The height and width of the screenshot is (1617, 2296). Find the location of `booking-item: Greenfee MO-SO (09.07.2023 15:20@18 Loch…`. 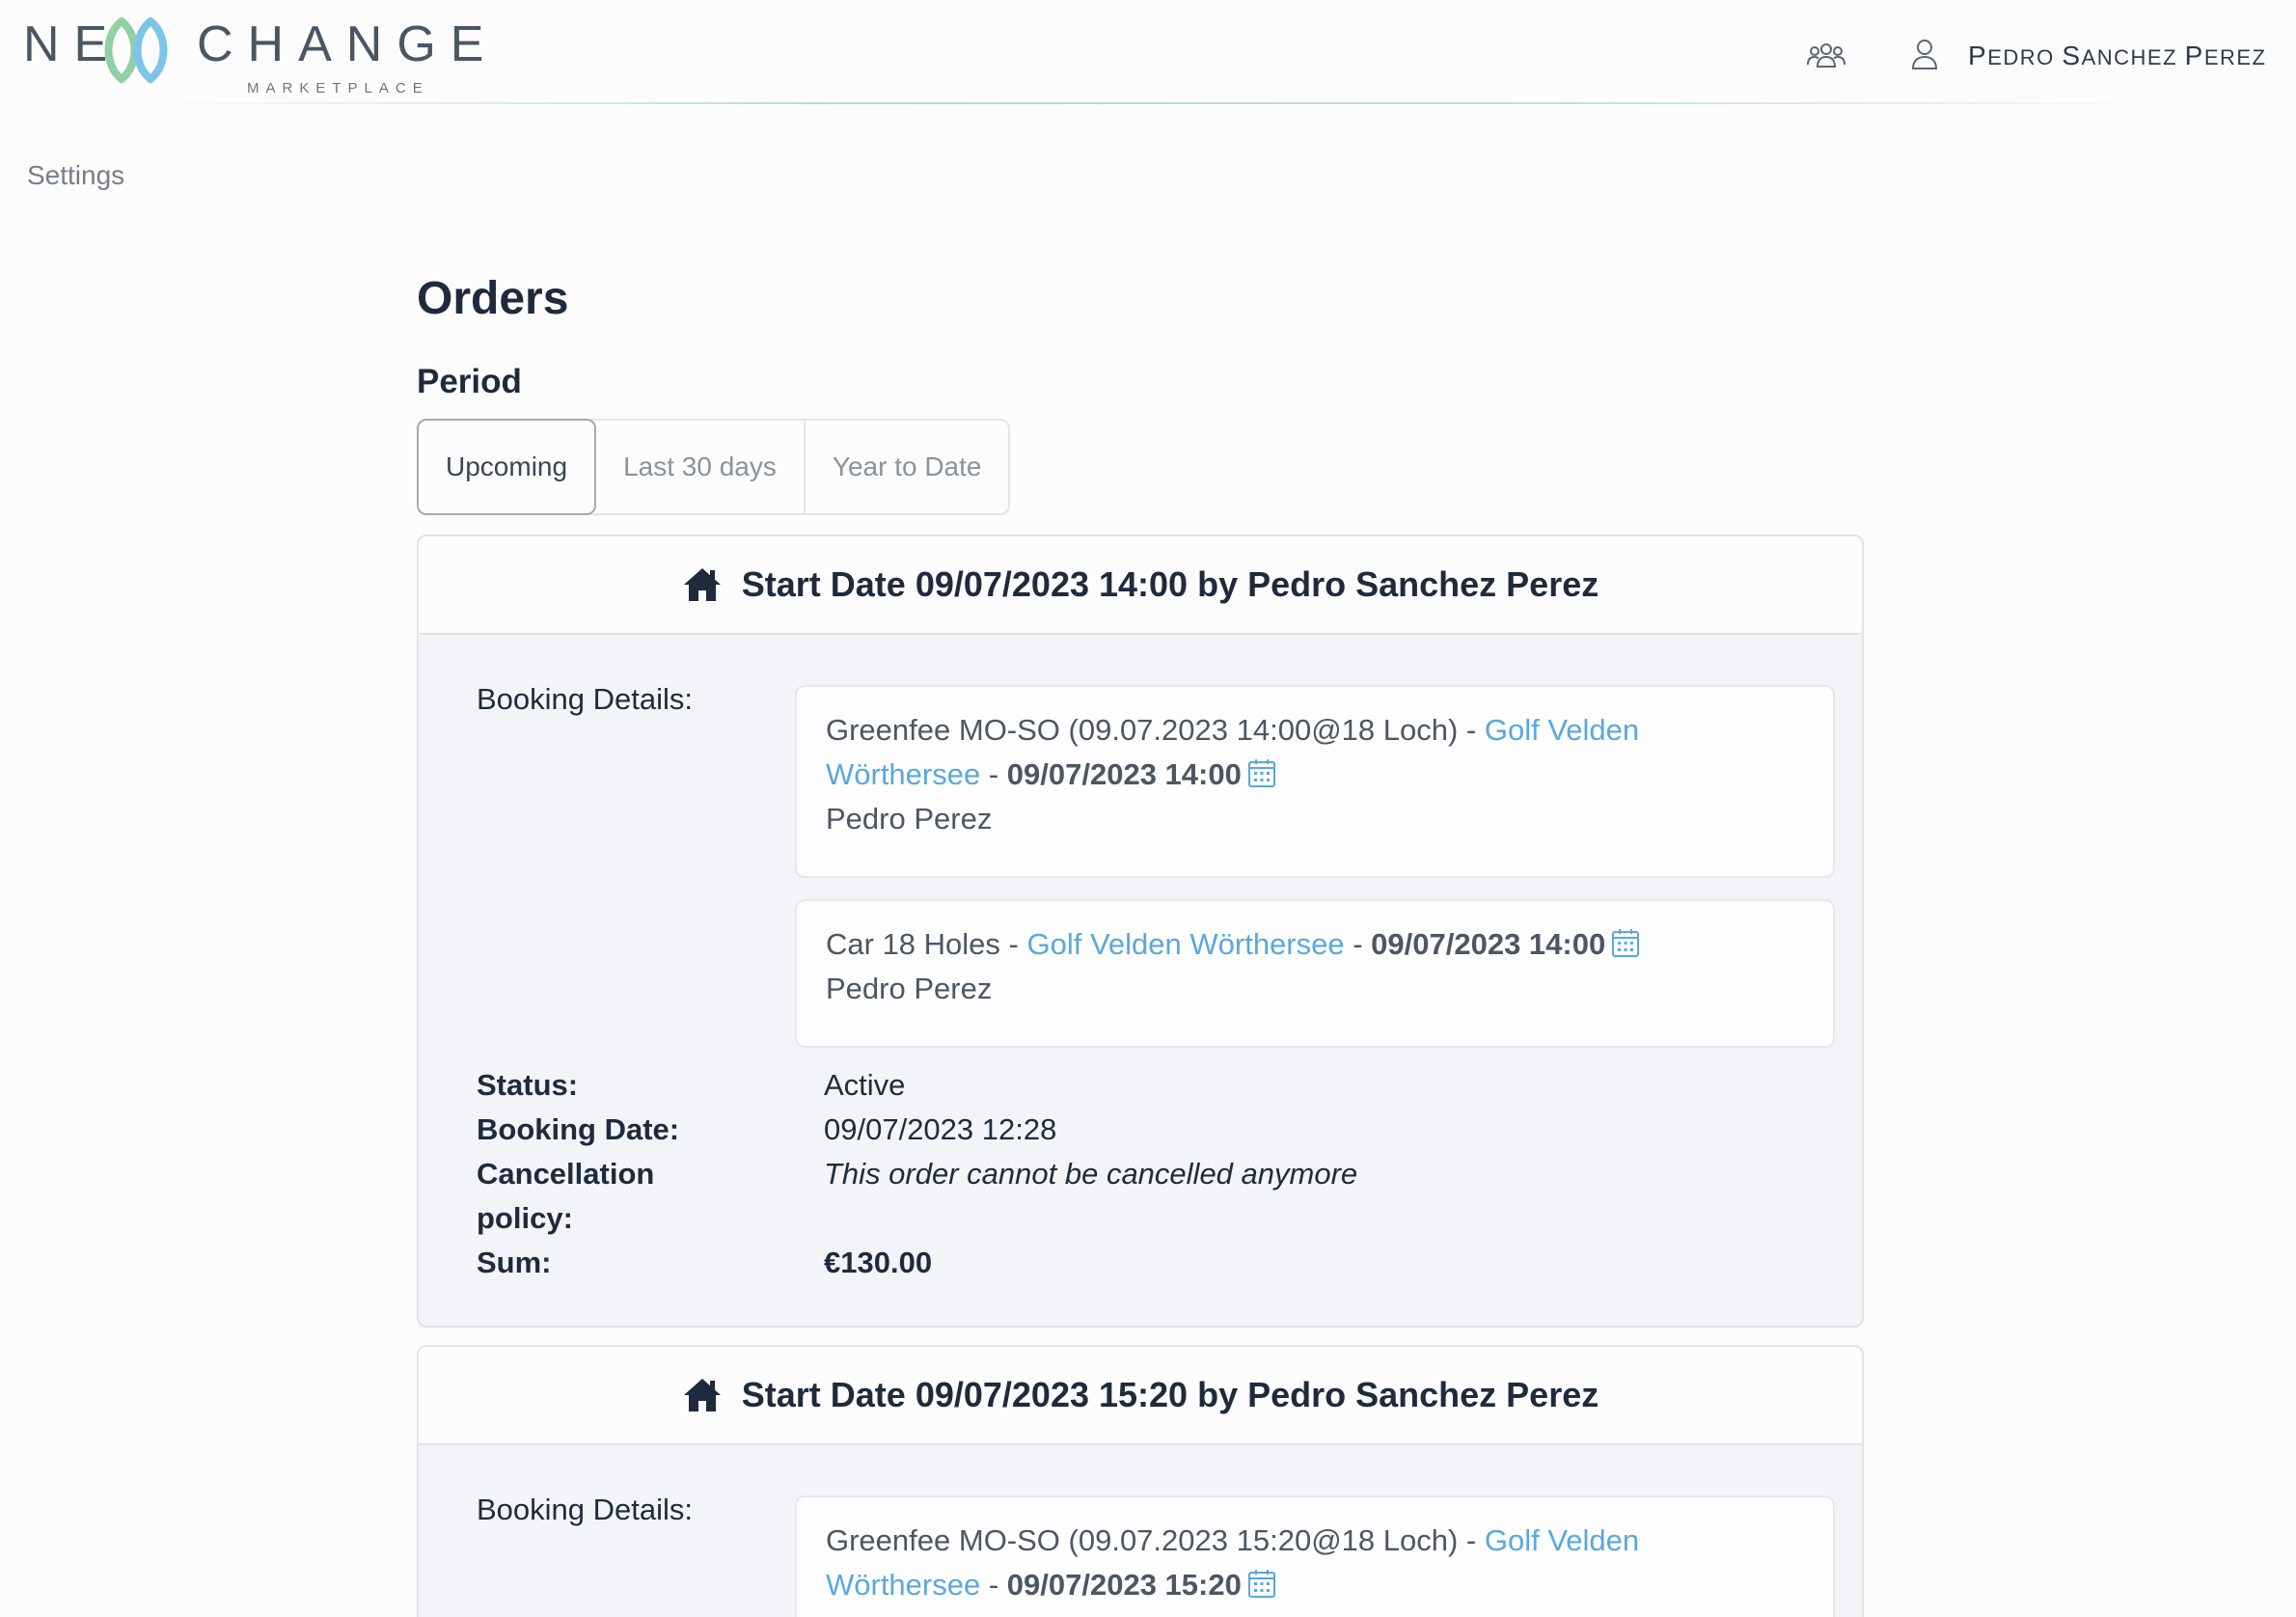

booking-item: Greenfee MO-SO (09.07.2023 15:20@18 Loch… is located at coordinates (1315, 1556).